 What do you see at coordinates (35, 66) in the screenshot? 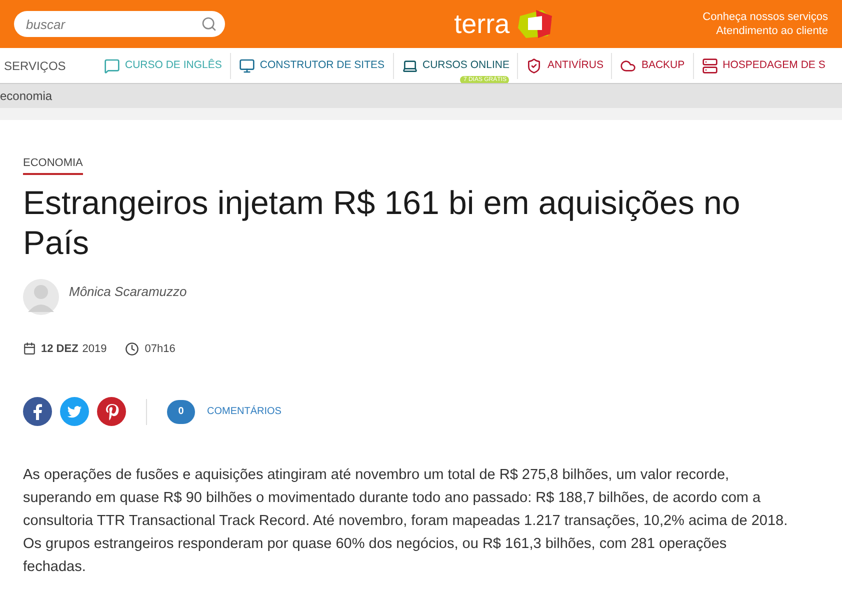
I see `nav-label: SERVIÇOS` at bounding box center [35, 66].